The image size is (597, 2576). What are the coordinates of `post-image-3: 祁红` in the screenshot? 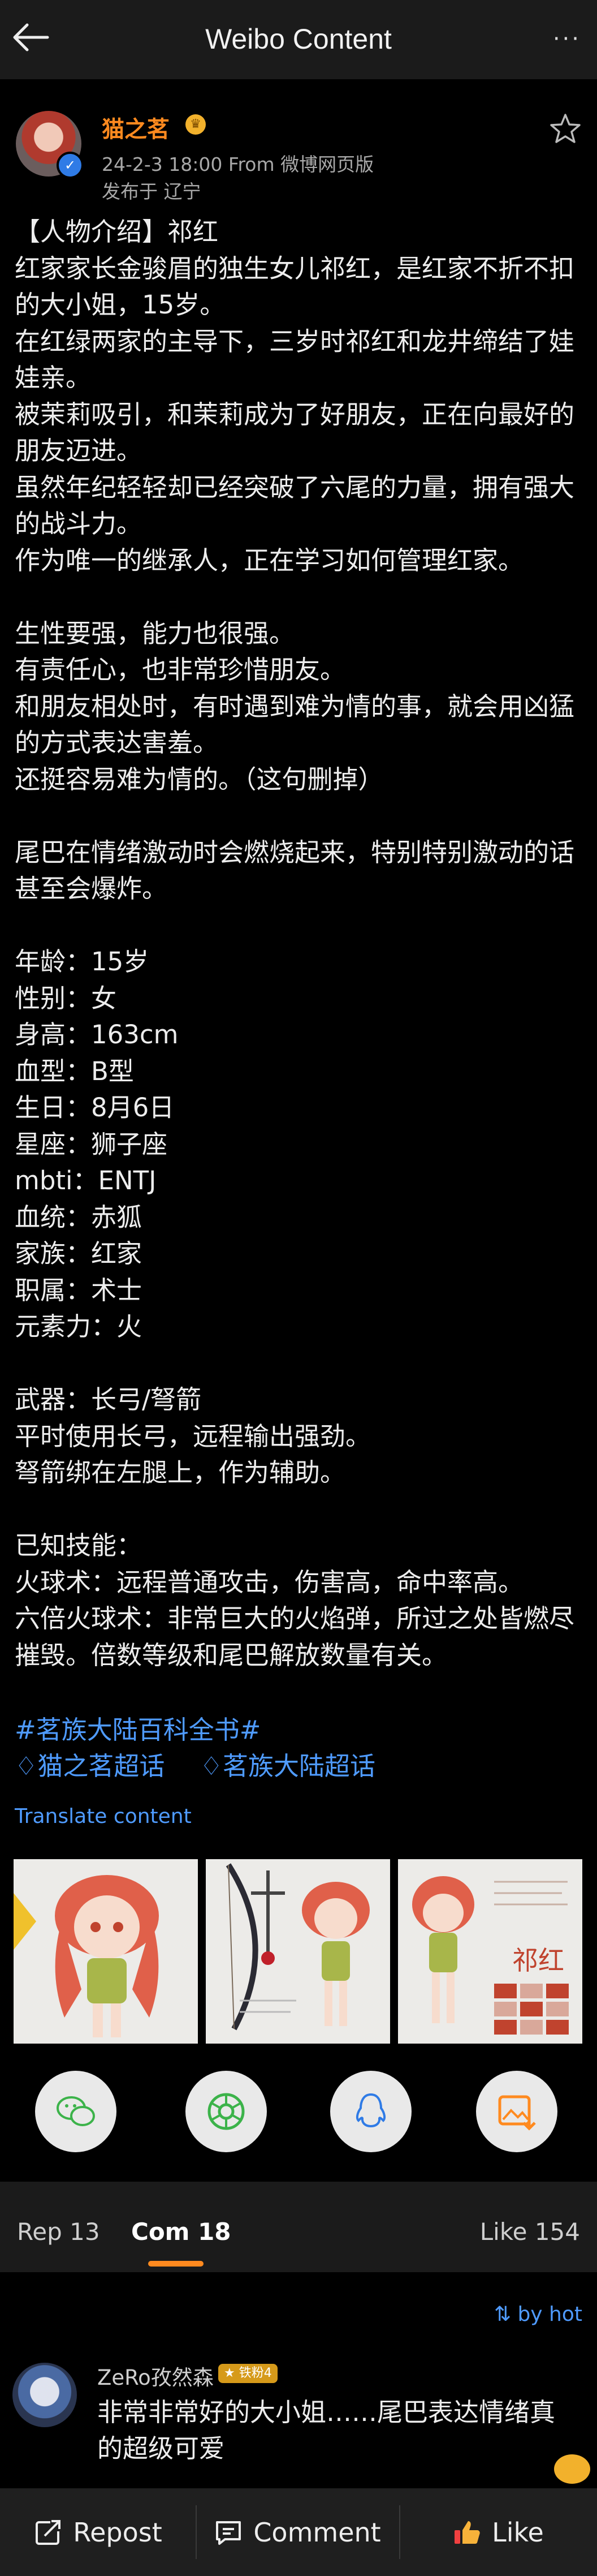 It's located at (490, 1951).